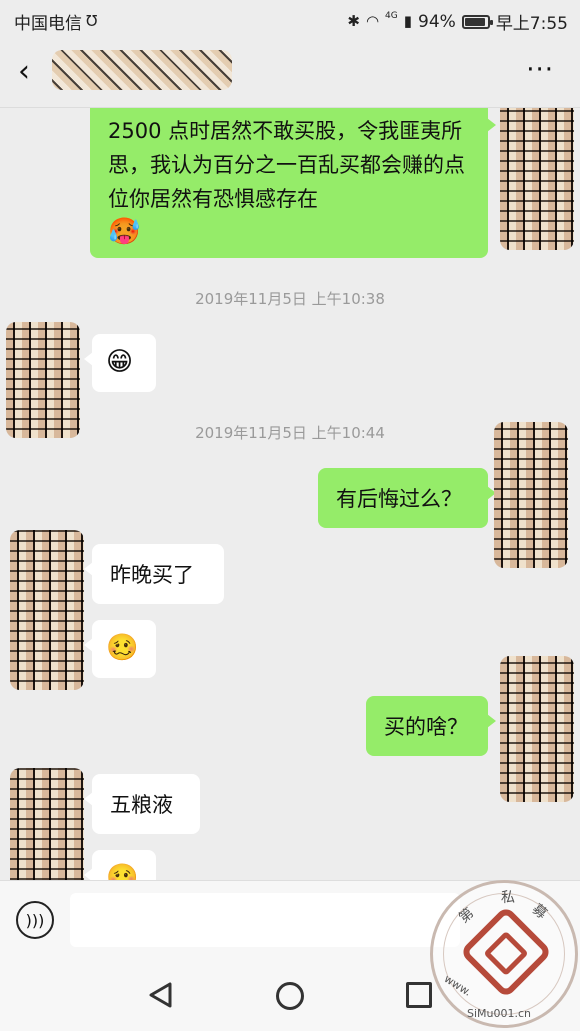 This screenshot has height=1031, width=580. I want to click on message-bubble-outgoing: 有后悔过么？, so click(407, 498).